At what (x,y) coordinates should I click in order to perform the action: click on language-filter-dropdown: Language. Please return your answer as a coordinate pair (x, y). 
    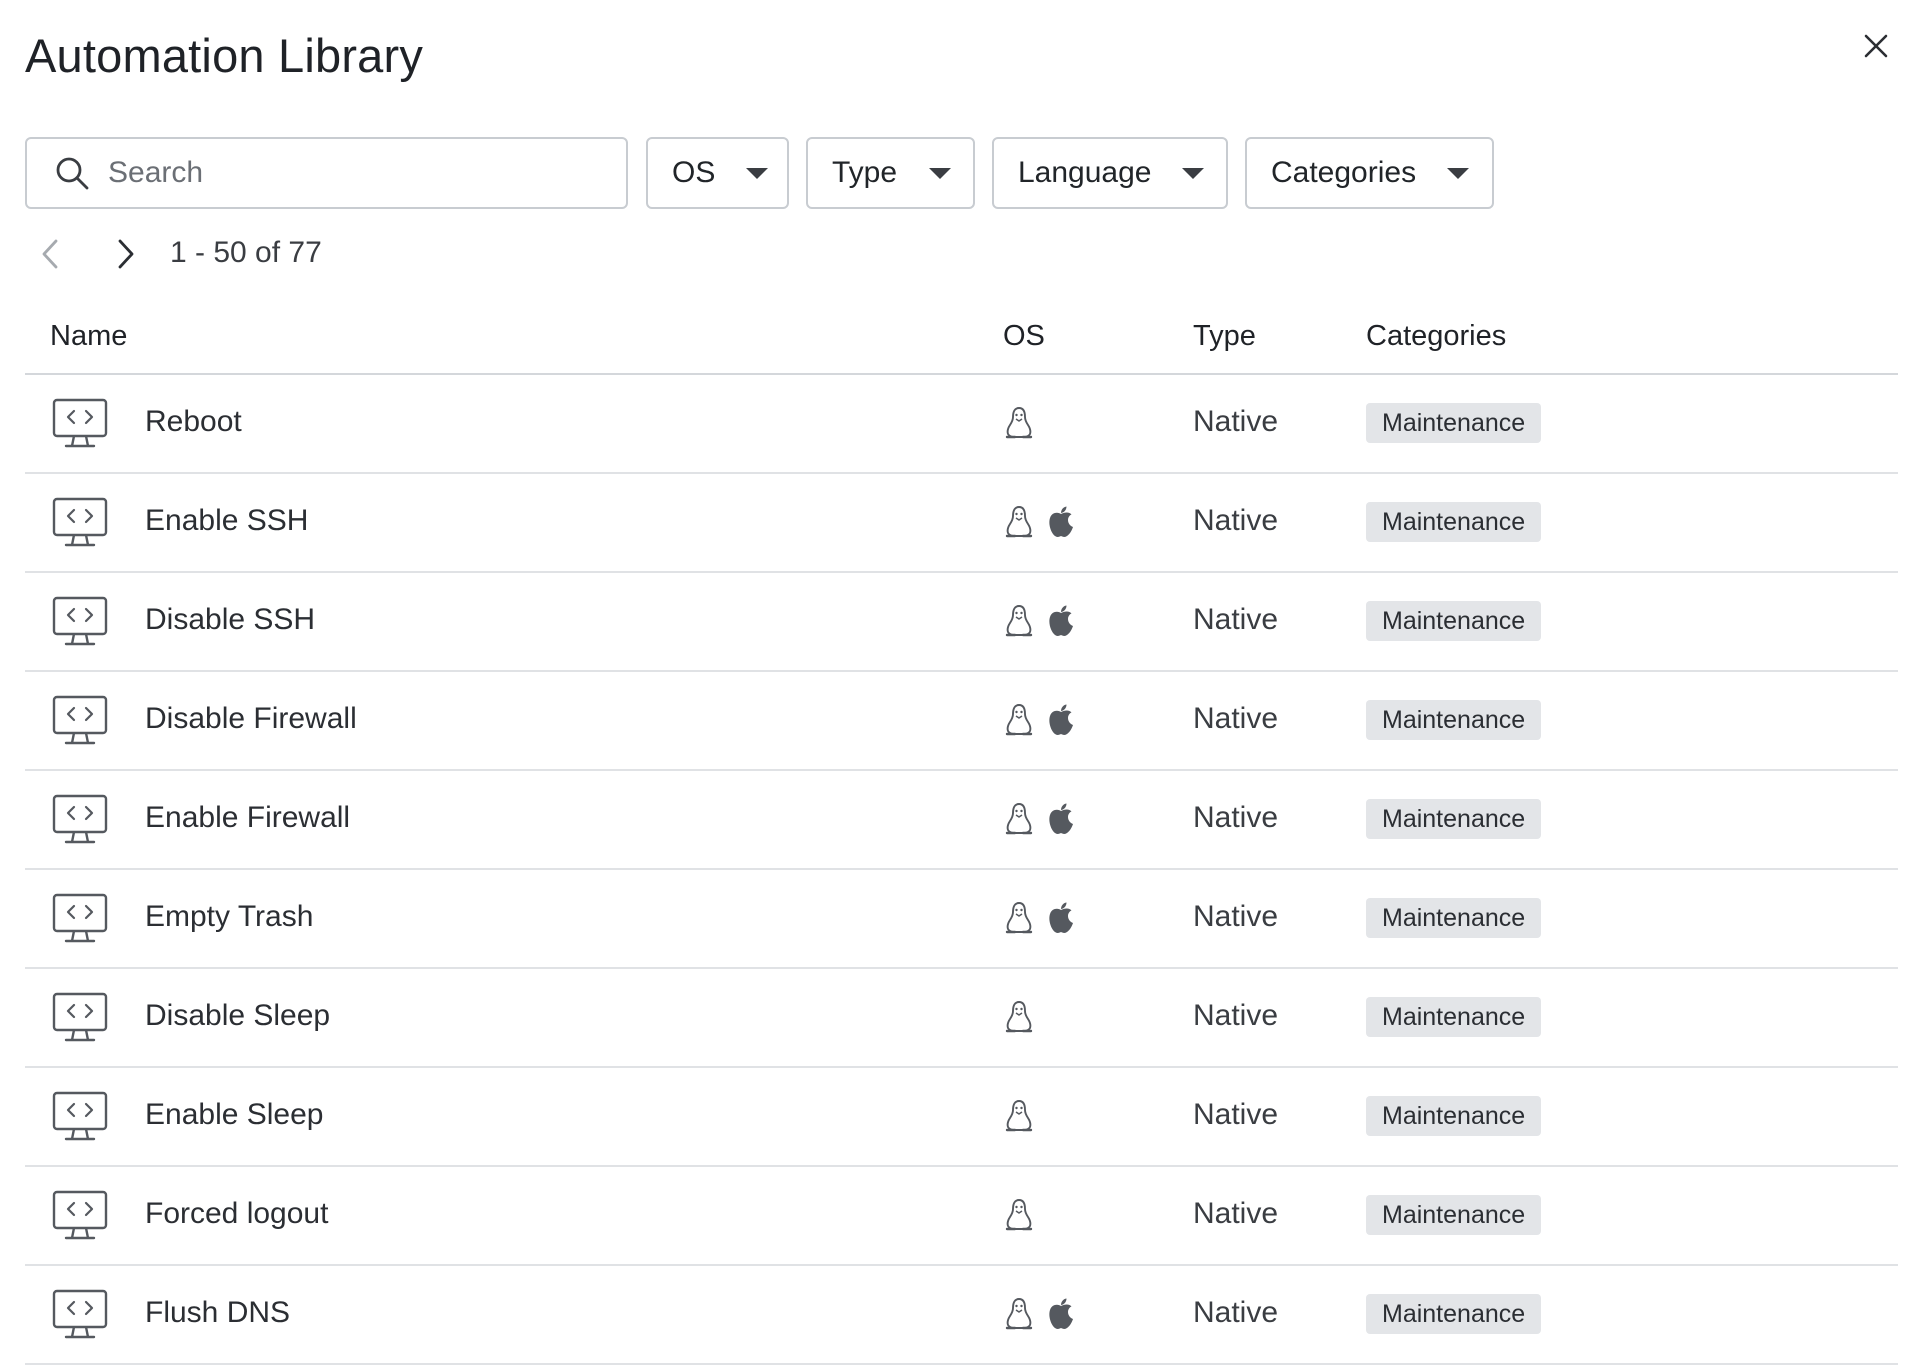
    Looking at the image, I should click on (1110, 173).